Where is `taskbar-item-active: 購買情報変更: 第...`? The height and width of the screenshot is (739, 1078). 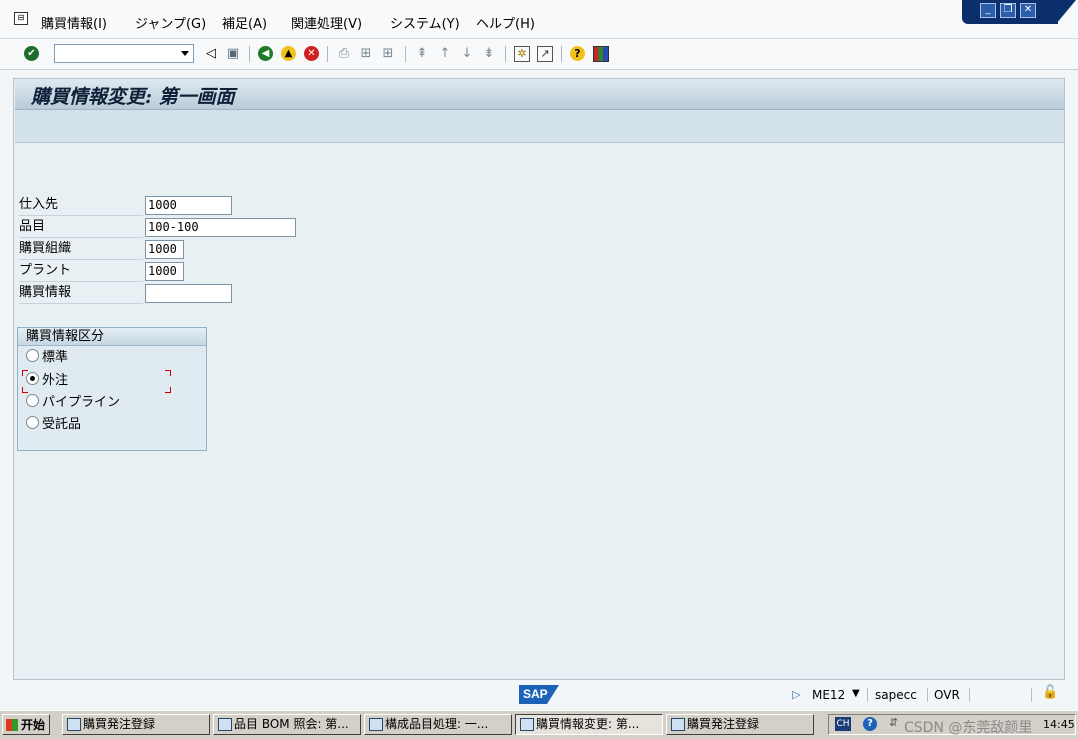
taskbar-item-active: 購買情報変更: 第... is located at coordinates (589, 724).